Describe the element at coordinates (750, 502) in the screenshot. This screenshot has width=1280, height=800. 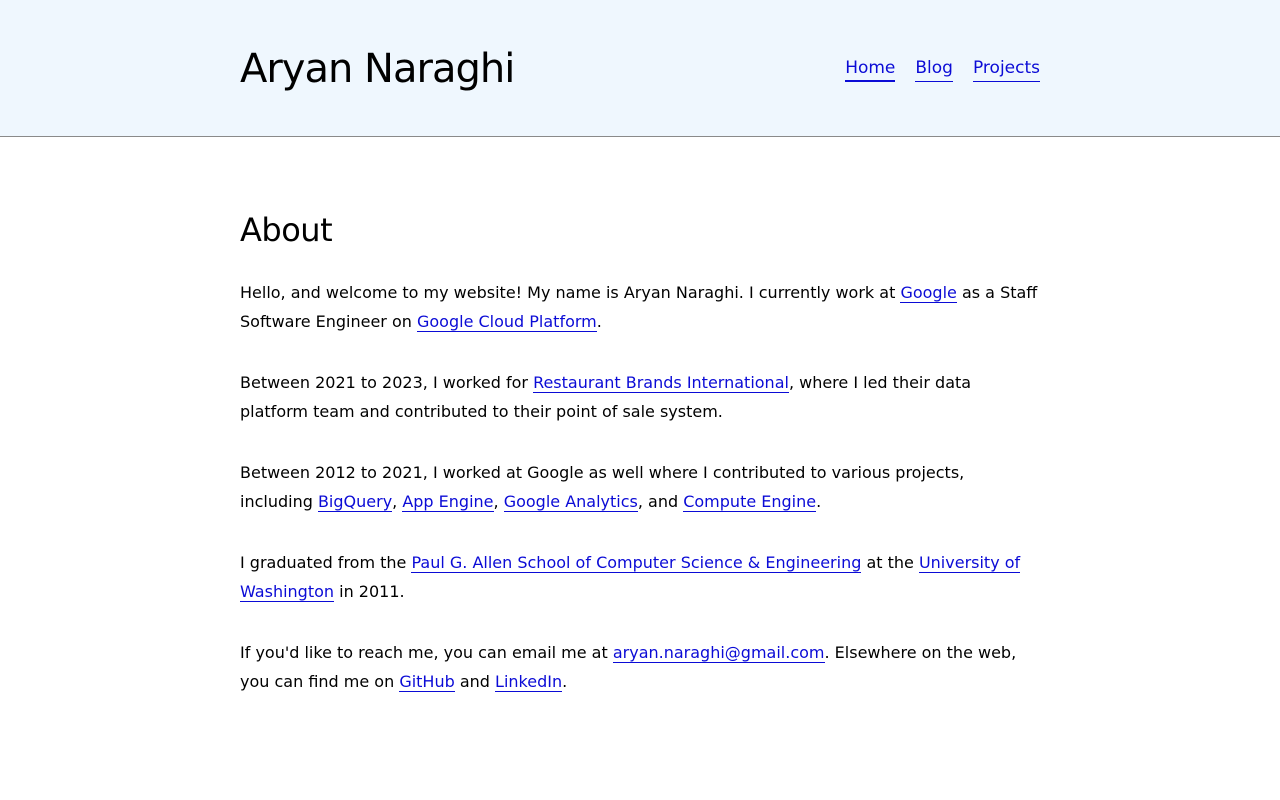
I see `compute-engine-link: Compute Engine` at that location.